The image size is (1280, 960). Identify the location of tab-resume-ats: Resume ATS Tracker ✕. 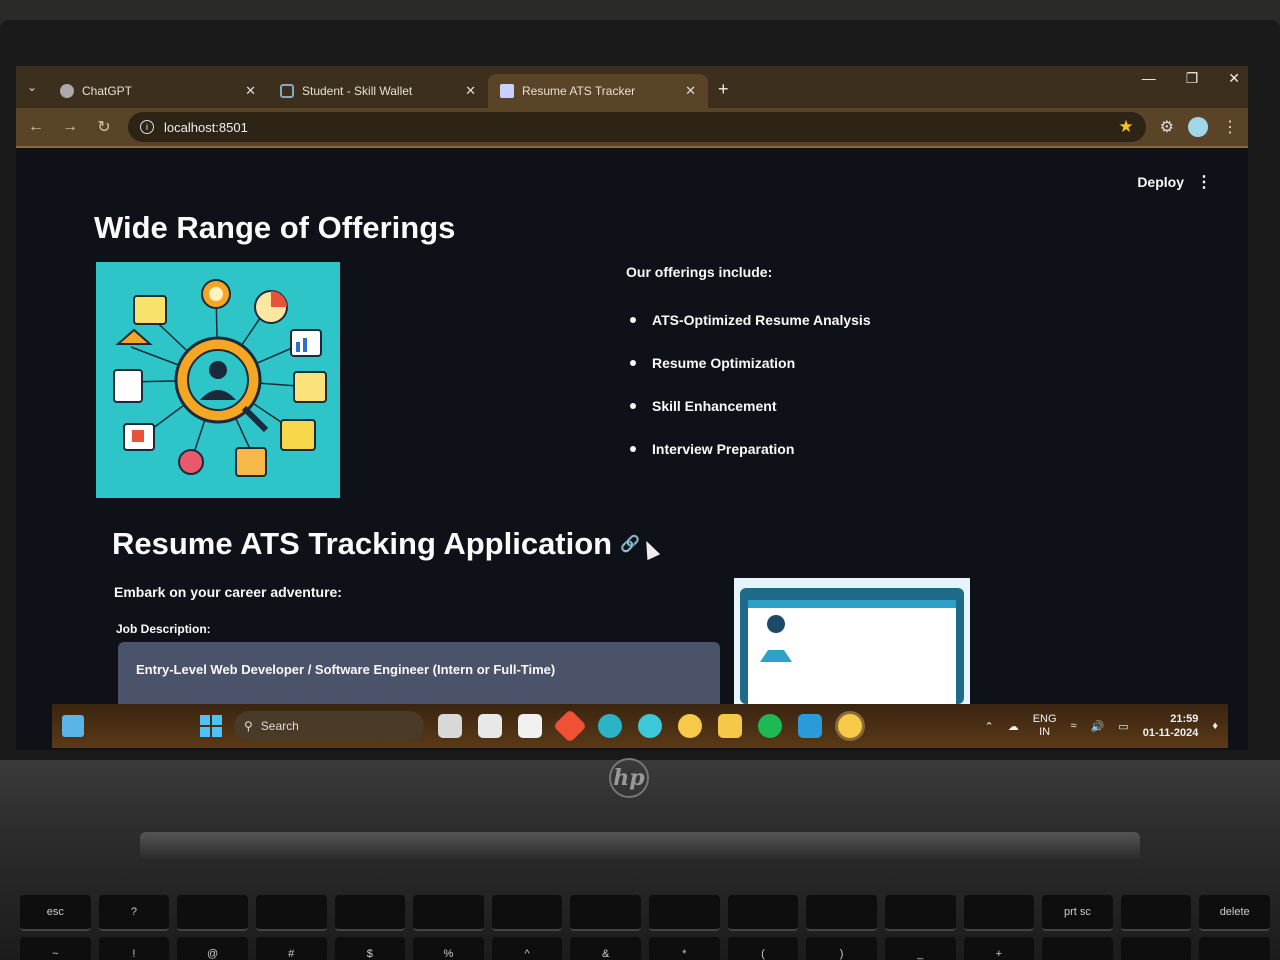
(598, 91).